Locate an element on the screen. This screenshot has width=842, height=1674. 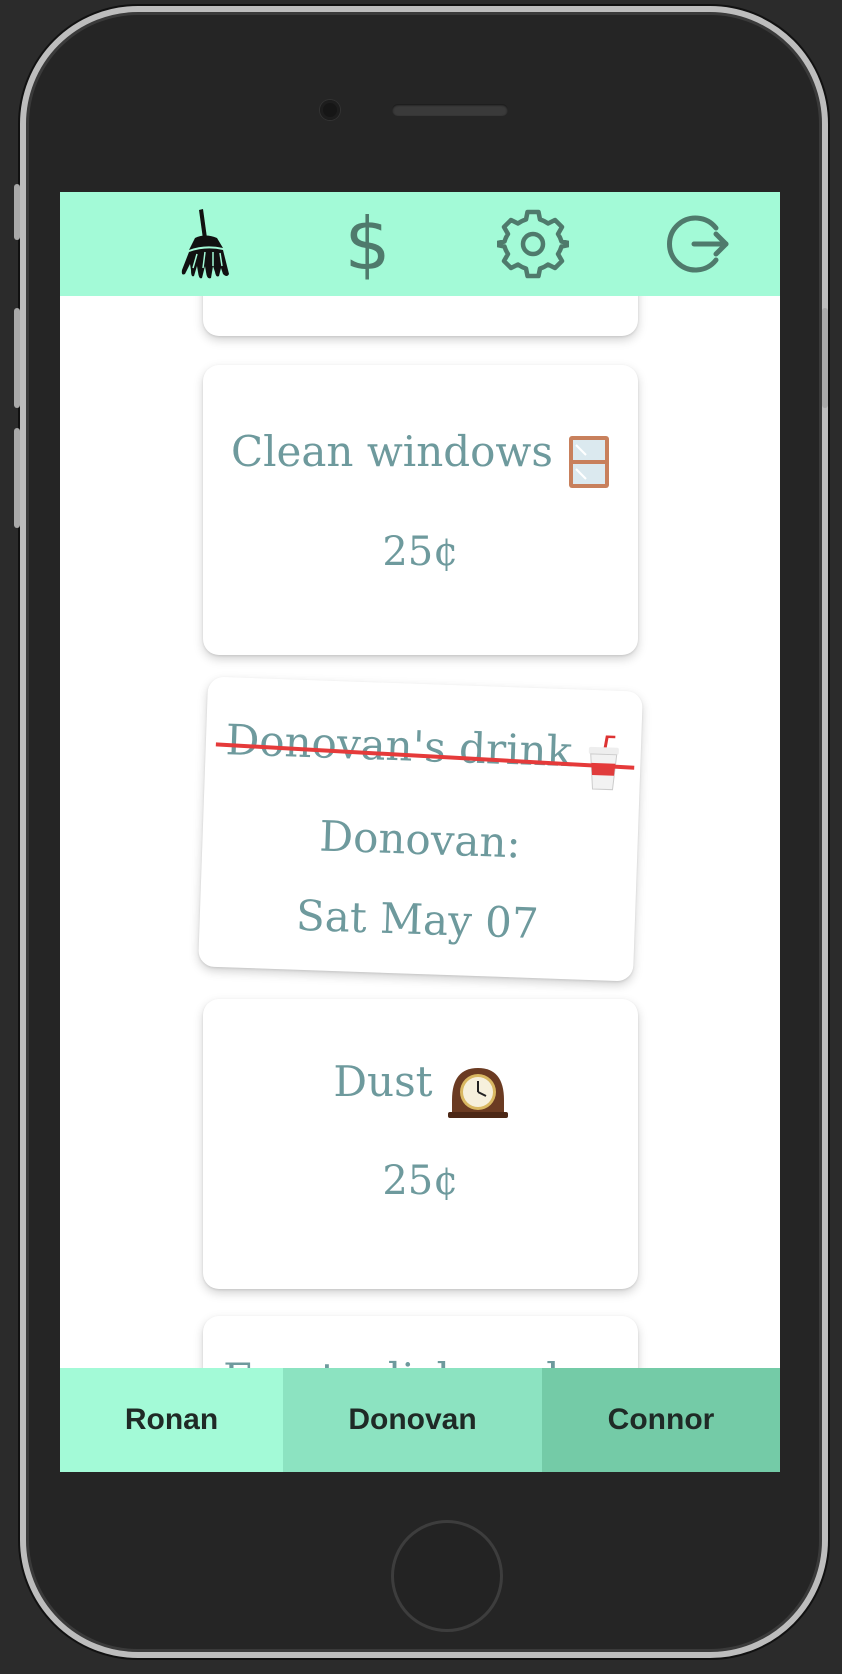
power-button is located at coordinates (825, 358).